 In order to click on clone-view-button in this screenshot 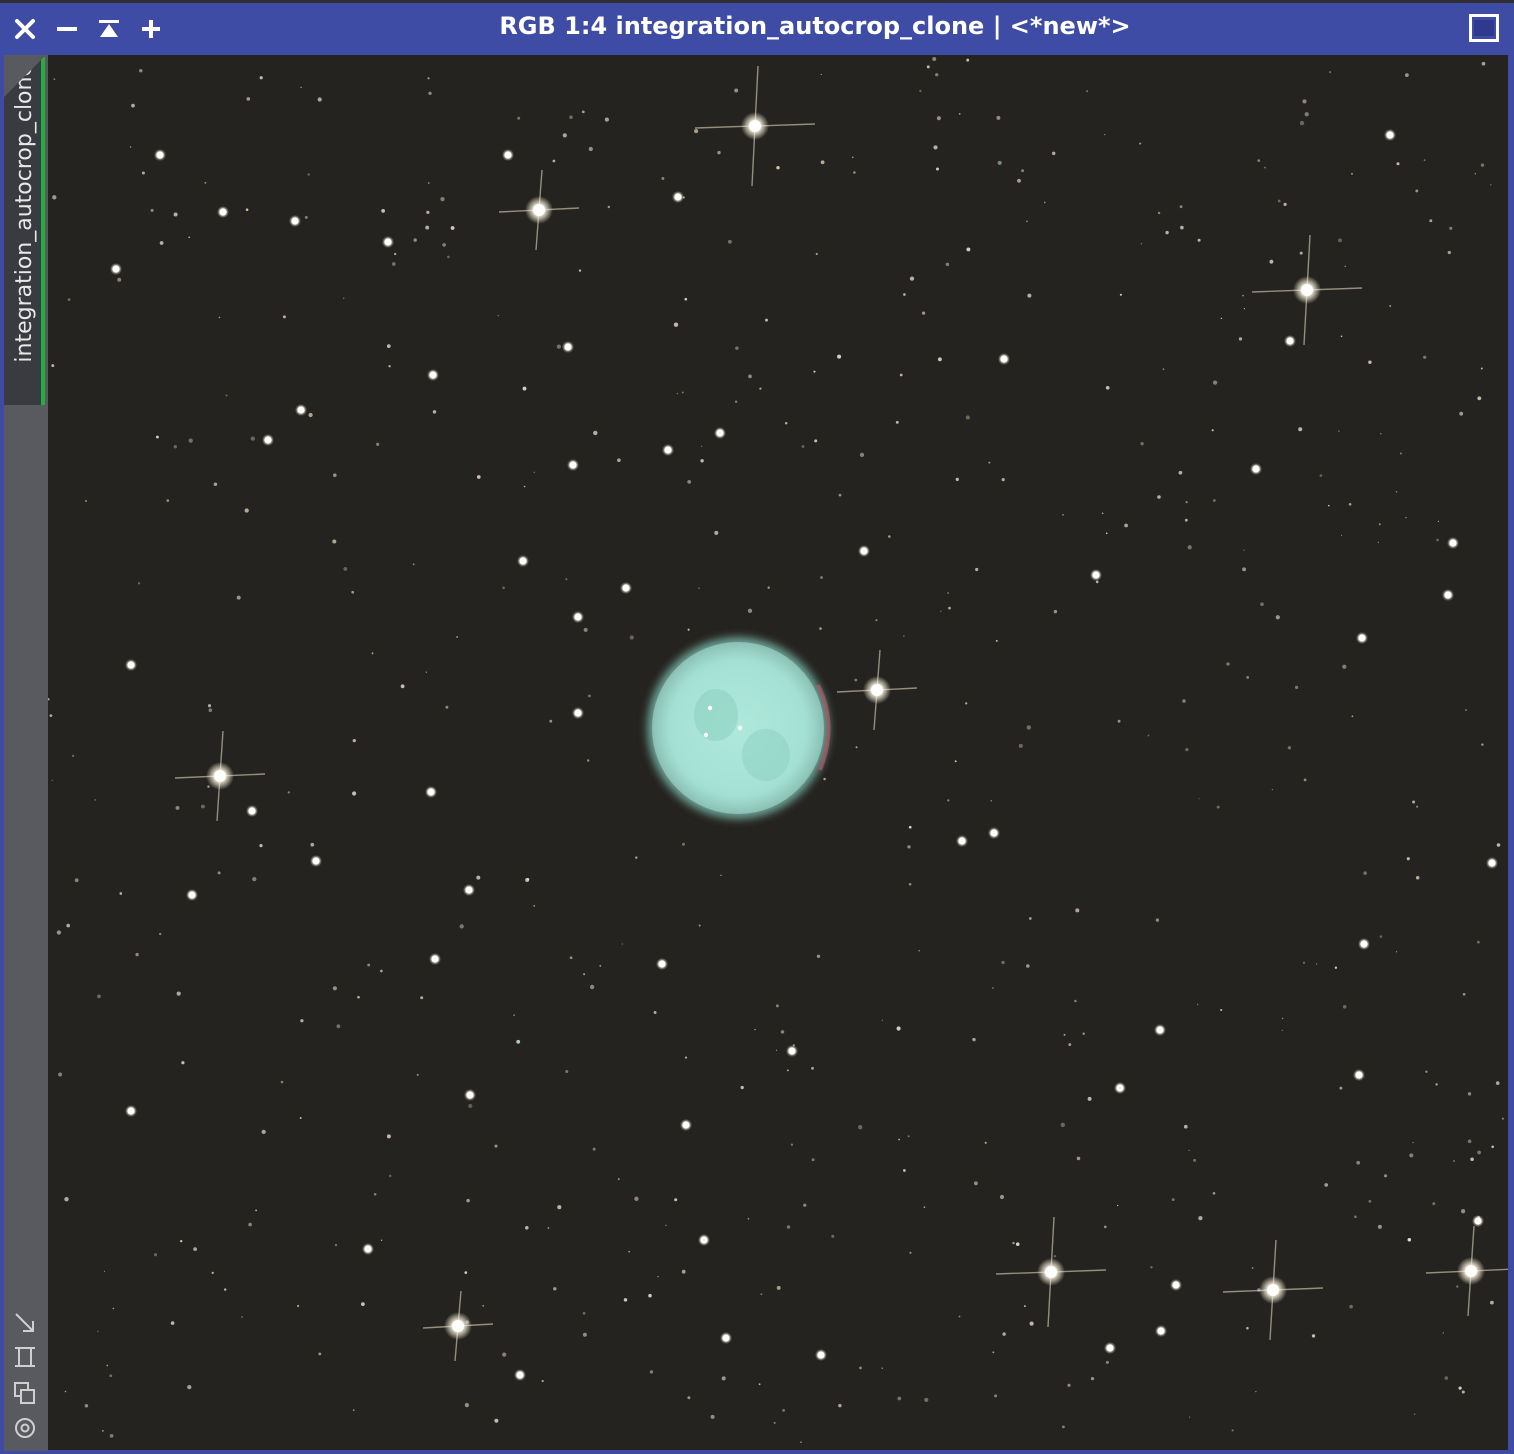, I will do `click(25, 1393)`.